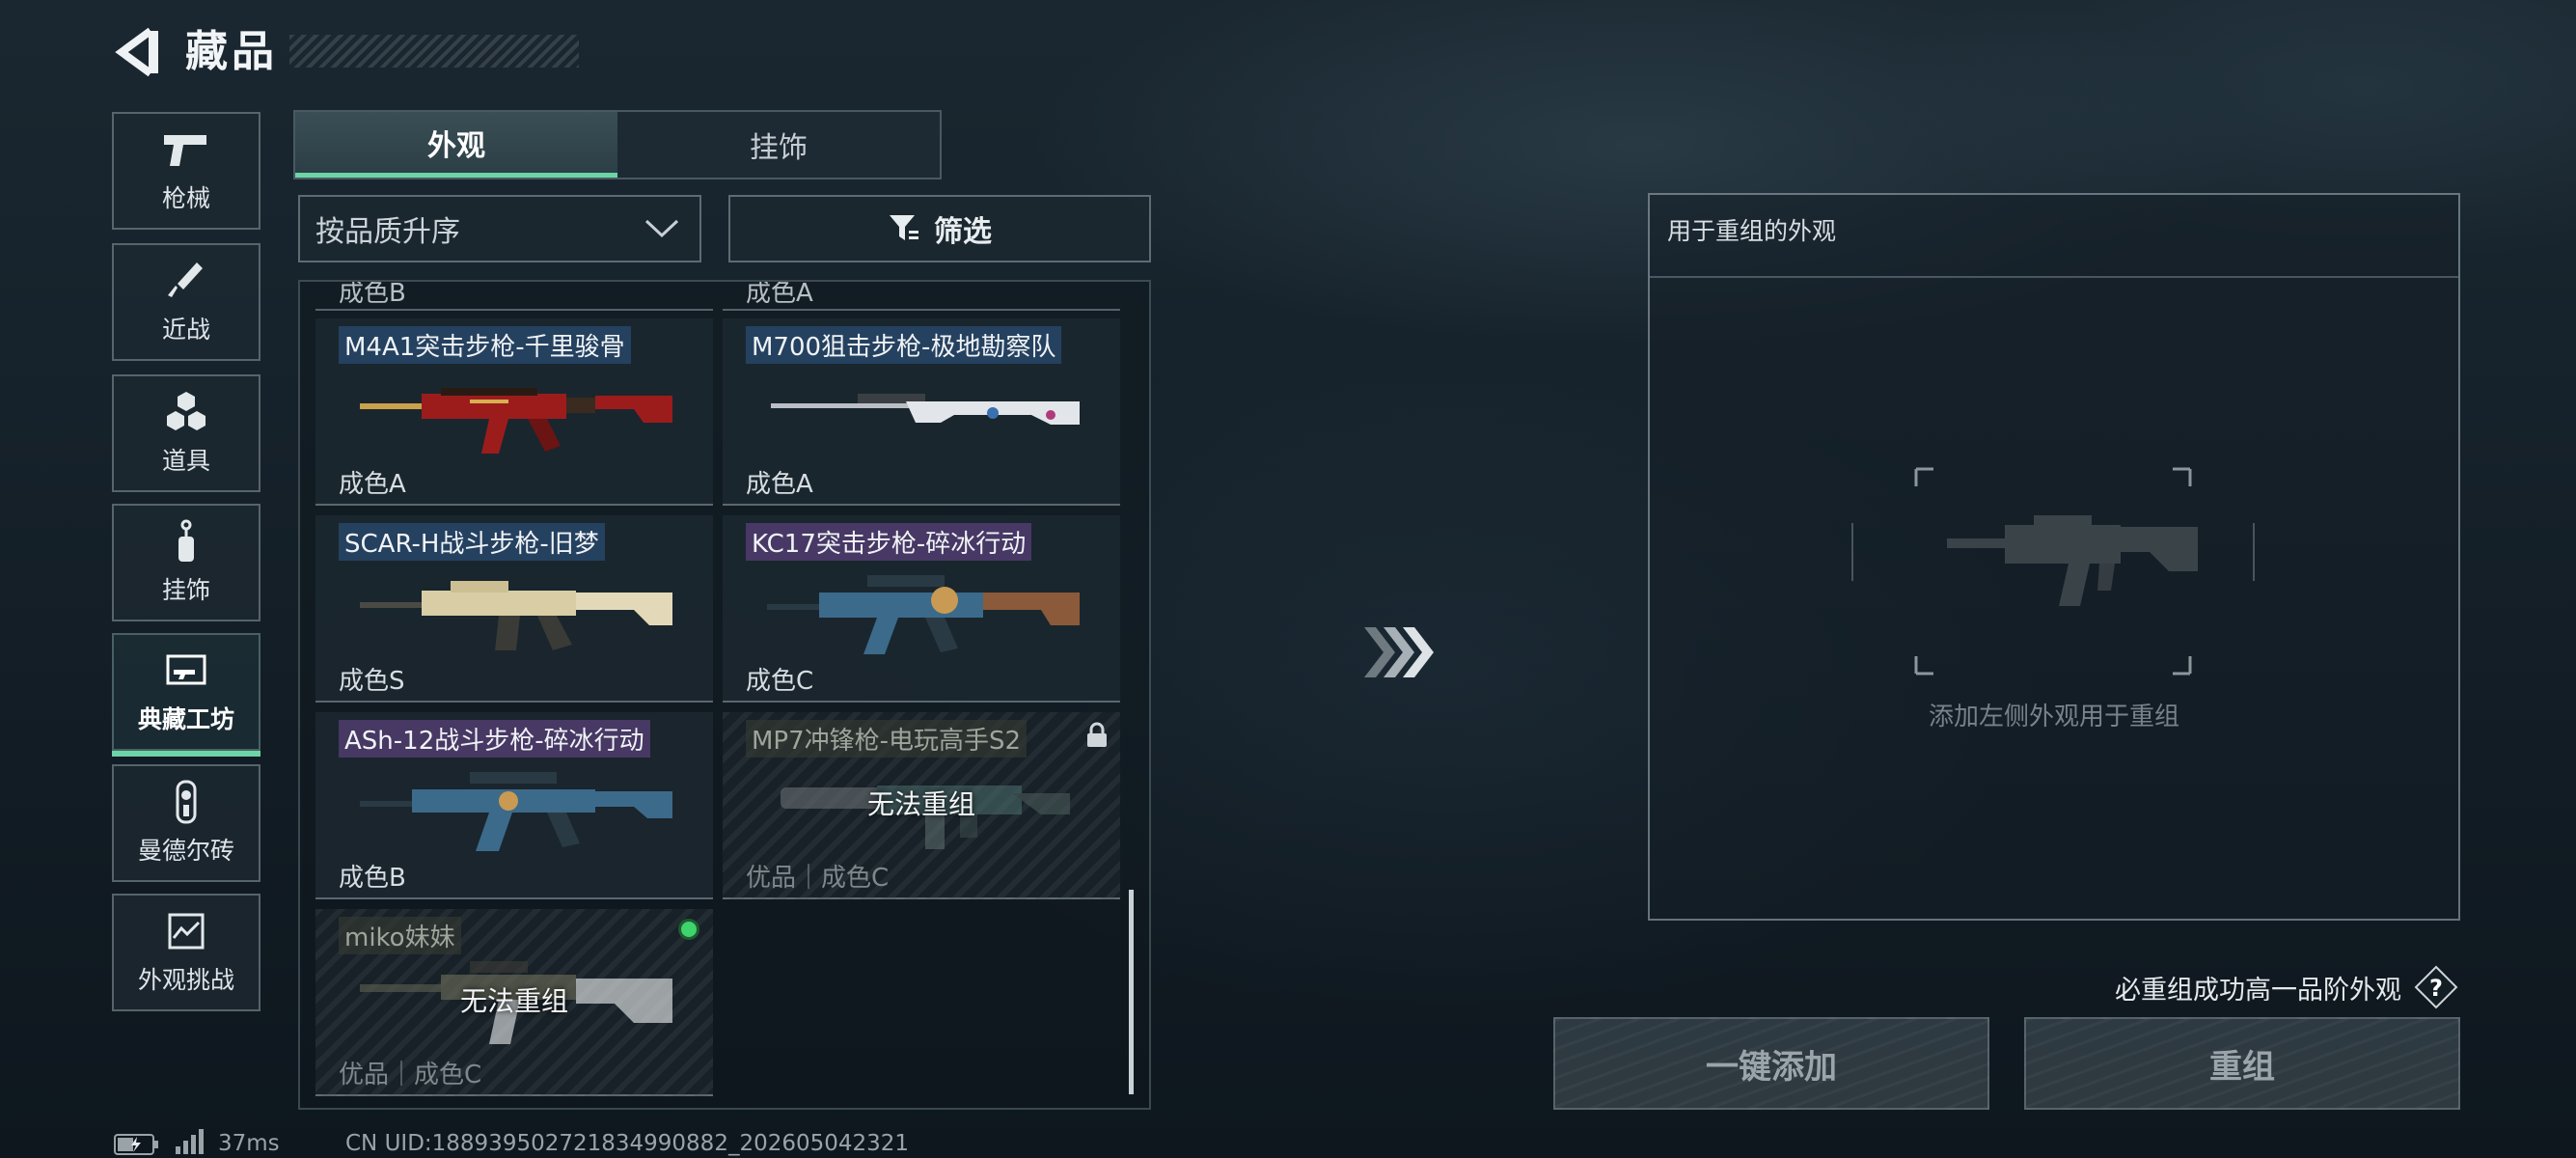  What do you see at coordinates (2242, 1063) in the screenshot?
I see `recombine-button: 重组` at bounding box center [2242, 1063].